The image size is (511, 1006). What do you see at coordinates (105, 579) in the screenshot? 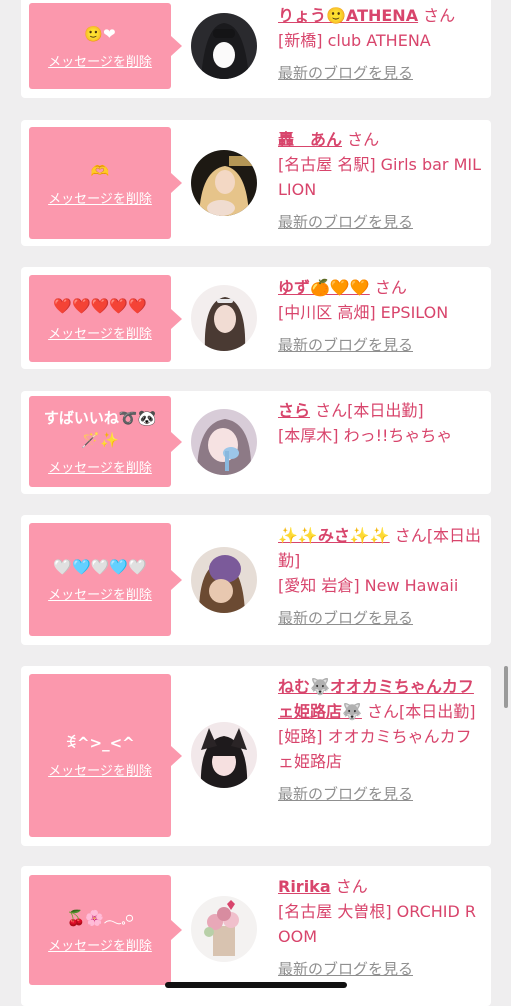
I see `message-bubble: 🤍🩵🤍🩵🤍 メッセージを削除` at bounding box center [105, 579].